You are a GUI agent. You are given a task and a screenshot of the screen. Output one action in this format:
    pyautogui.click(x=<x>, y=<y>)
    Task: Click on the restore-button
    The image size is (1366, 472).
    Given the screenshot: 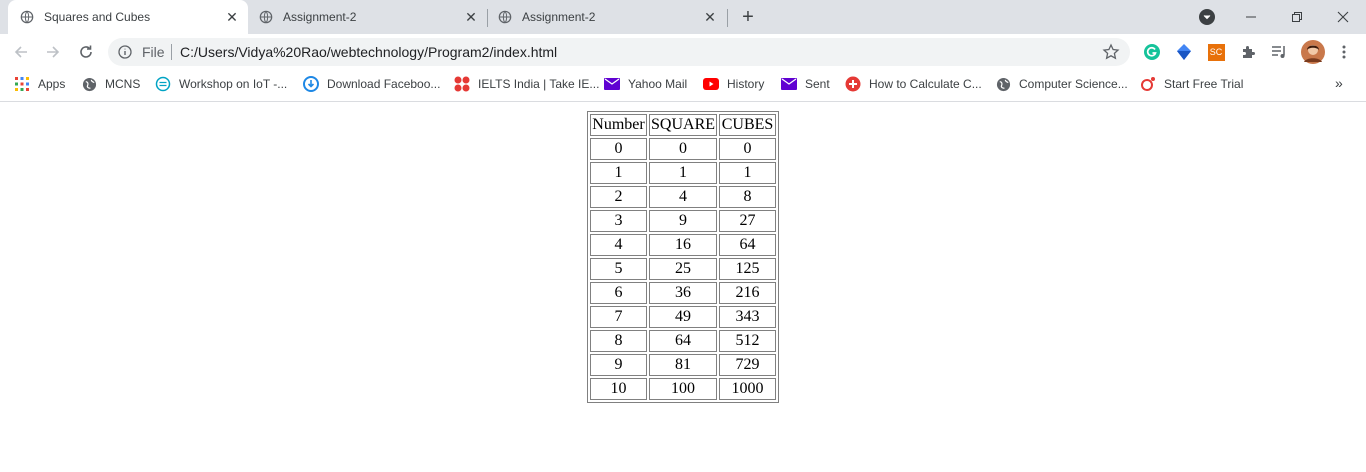 What is the action you would take?
    pyautogui.click(x=1297, y=17)
    